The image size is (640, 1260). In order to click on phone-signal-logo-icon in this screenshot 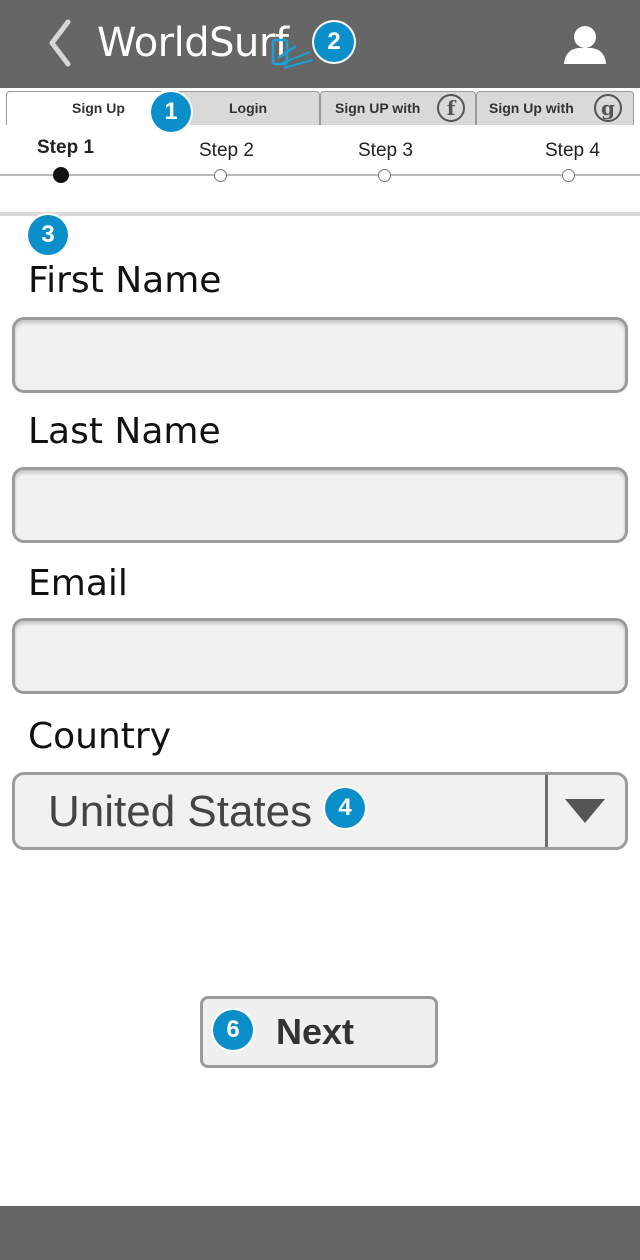, I will do `click(292, 53)`.